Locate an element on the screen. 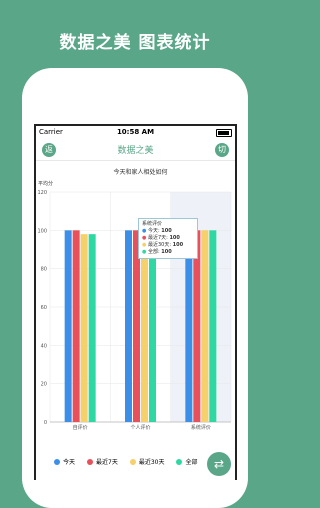 This screenshot has width=320, height=508. y-tick-label: 100 is located at coordinates (42, 231).